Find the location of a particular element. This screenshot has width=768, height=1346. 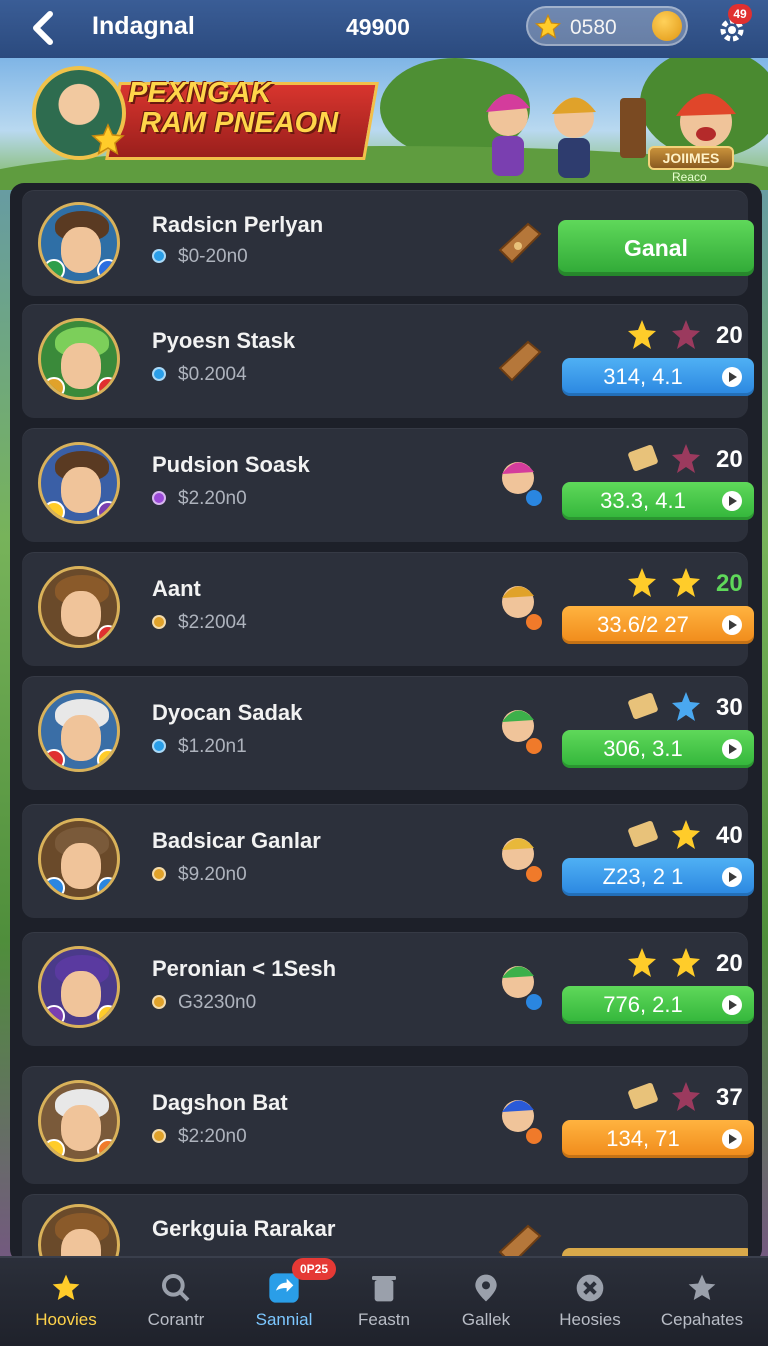

play-button: 314, 4.1 is located at coordinates (658, 377).